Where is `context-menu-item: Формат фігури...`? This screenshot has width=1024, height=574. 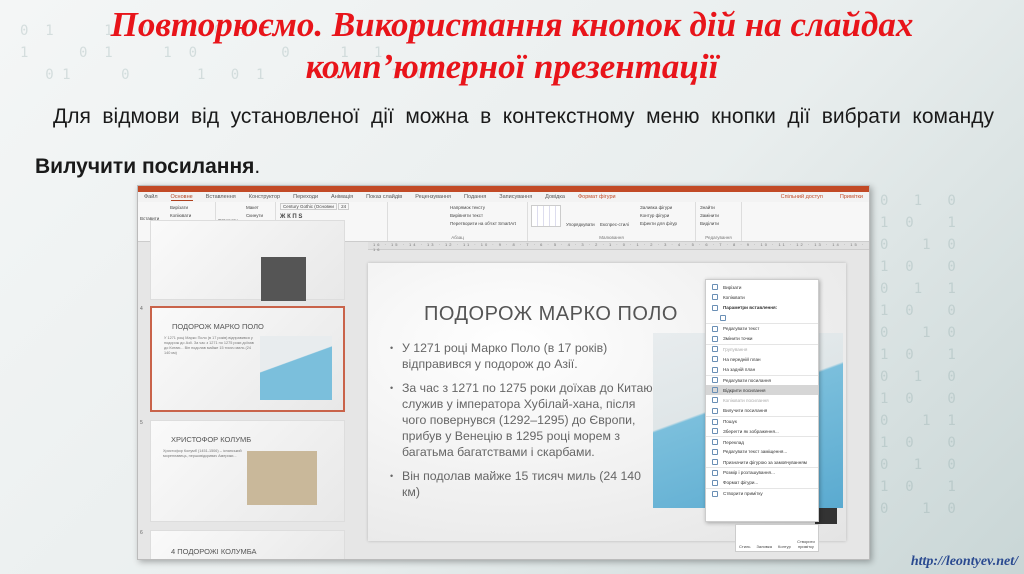
context-menu-item: Формат фігури... is located at coordinates (762, 483).